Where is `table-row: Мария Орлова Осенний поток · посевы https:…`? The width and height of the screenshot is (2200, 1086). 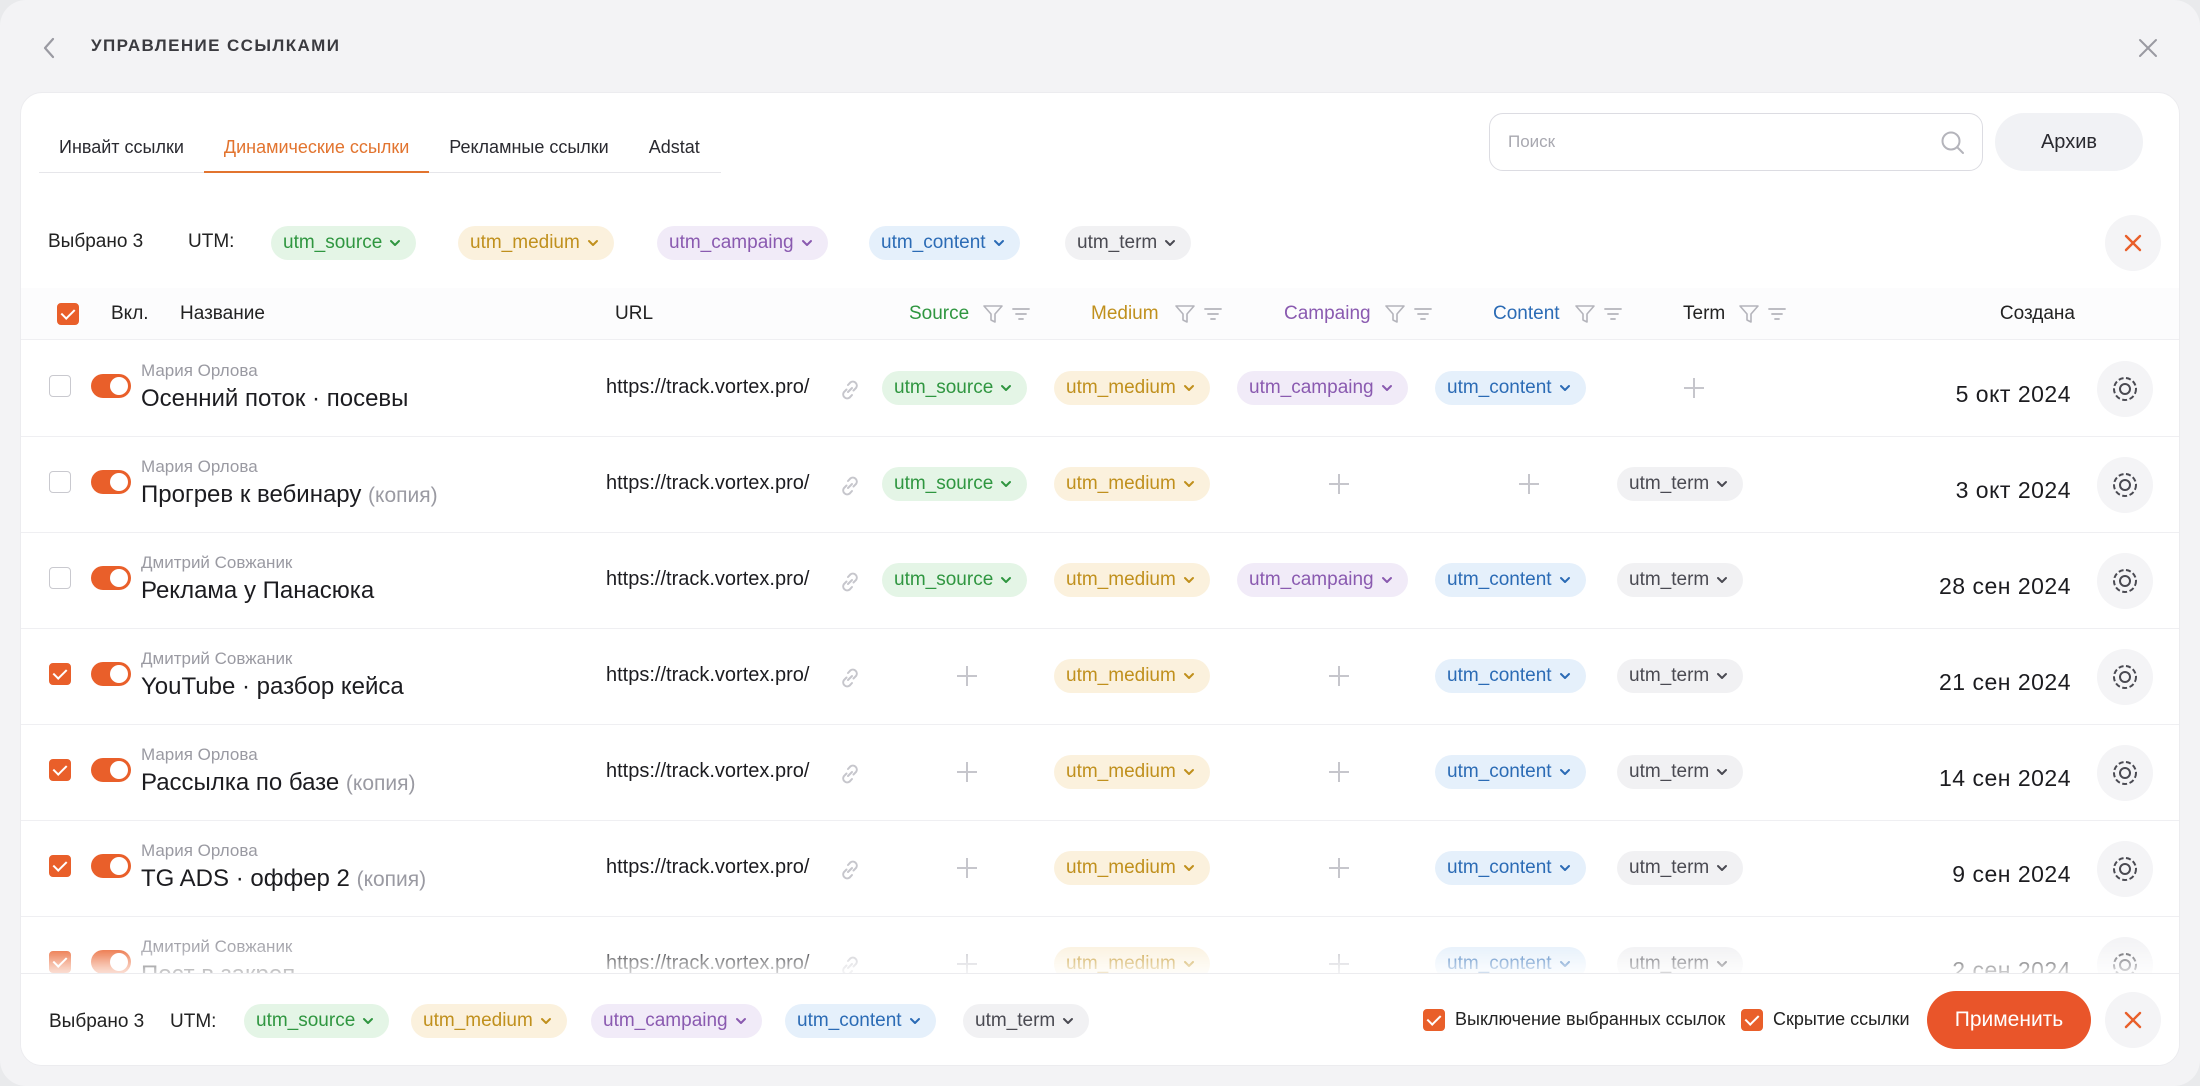
table-row: Мария Орлова Осенний поток · посевы https:… is located at coordinates (1100, 389).